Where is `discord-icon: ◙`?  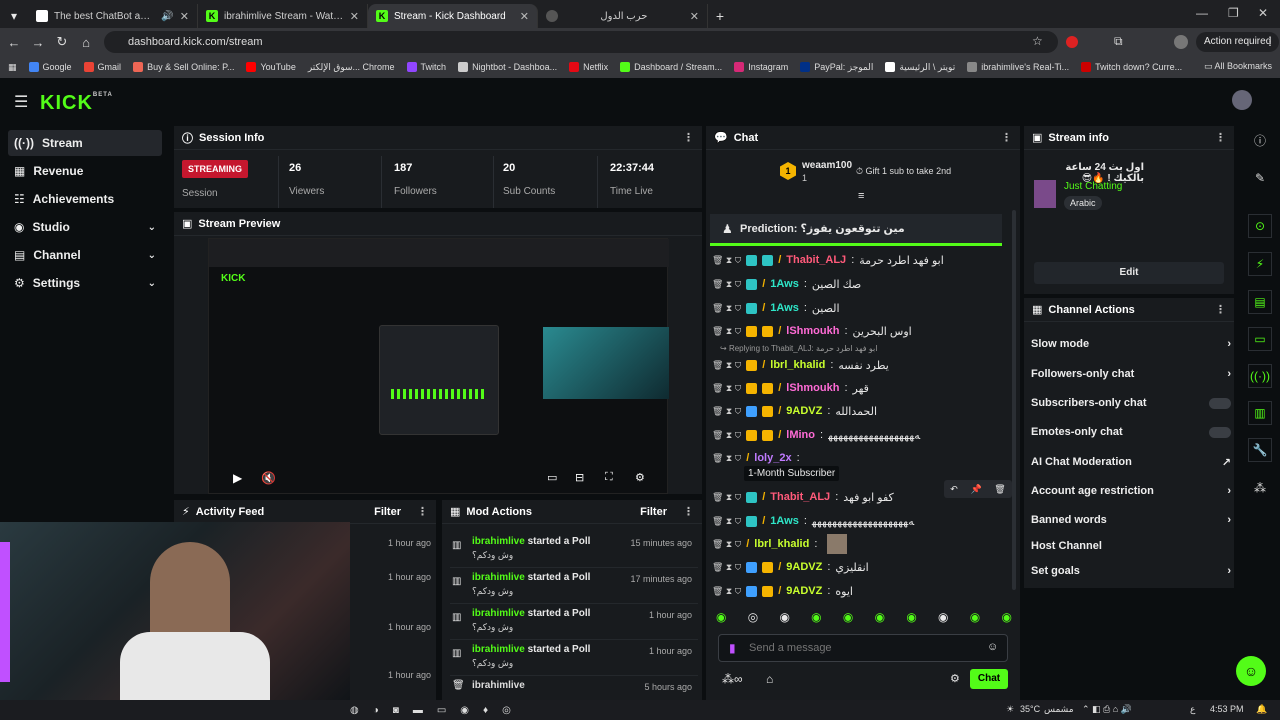 discord-icon: ◙ is located at coordinates (396, 710).